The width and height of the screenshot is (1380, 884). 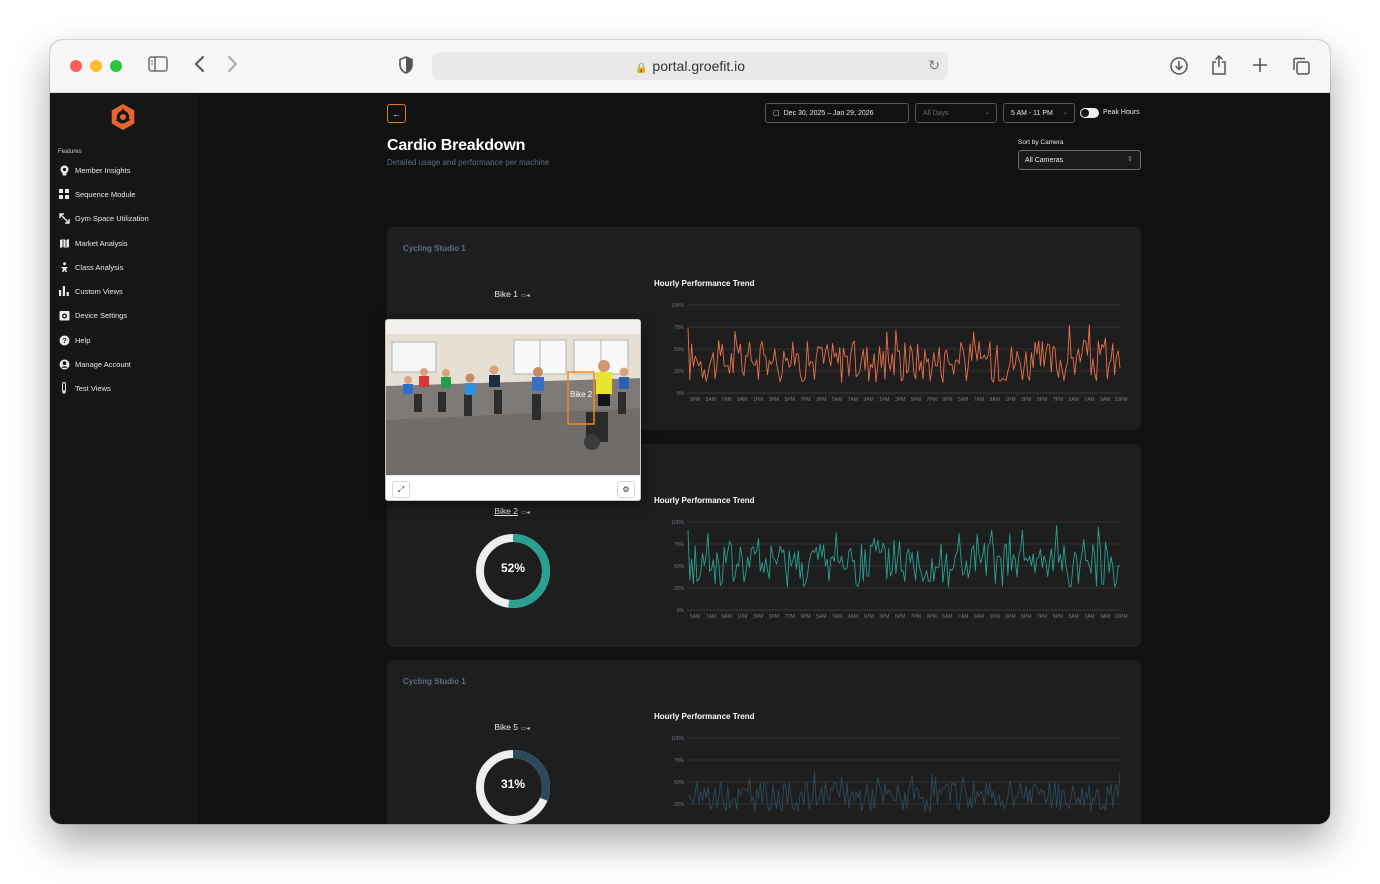 I want to click on sidebar-item-market-analysis: Market Analysis, so click(x=93, y=243).